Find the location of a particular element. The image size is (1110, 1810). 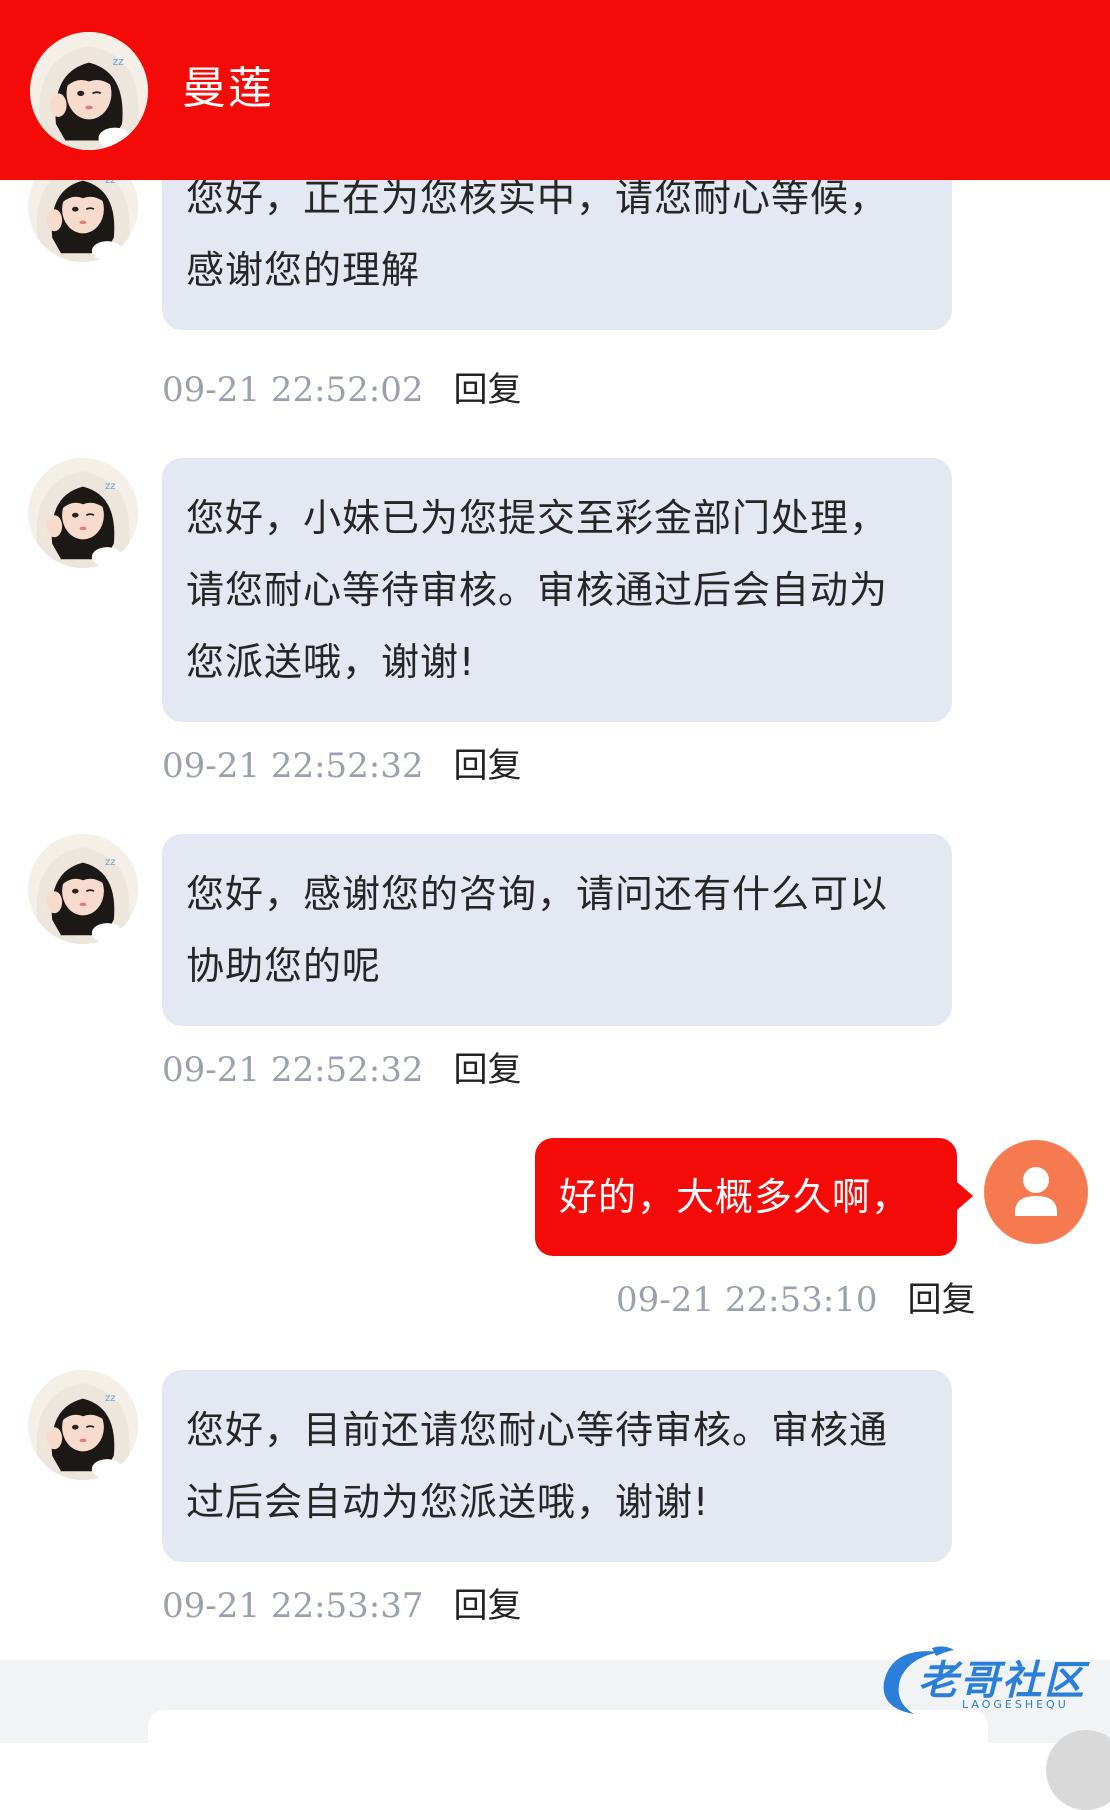

chat-header: 曼莲 is located at coordinates (555, 90).